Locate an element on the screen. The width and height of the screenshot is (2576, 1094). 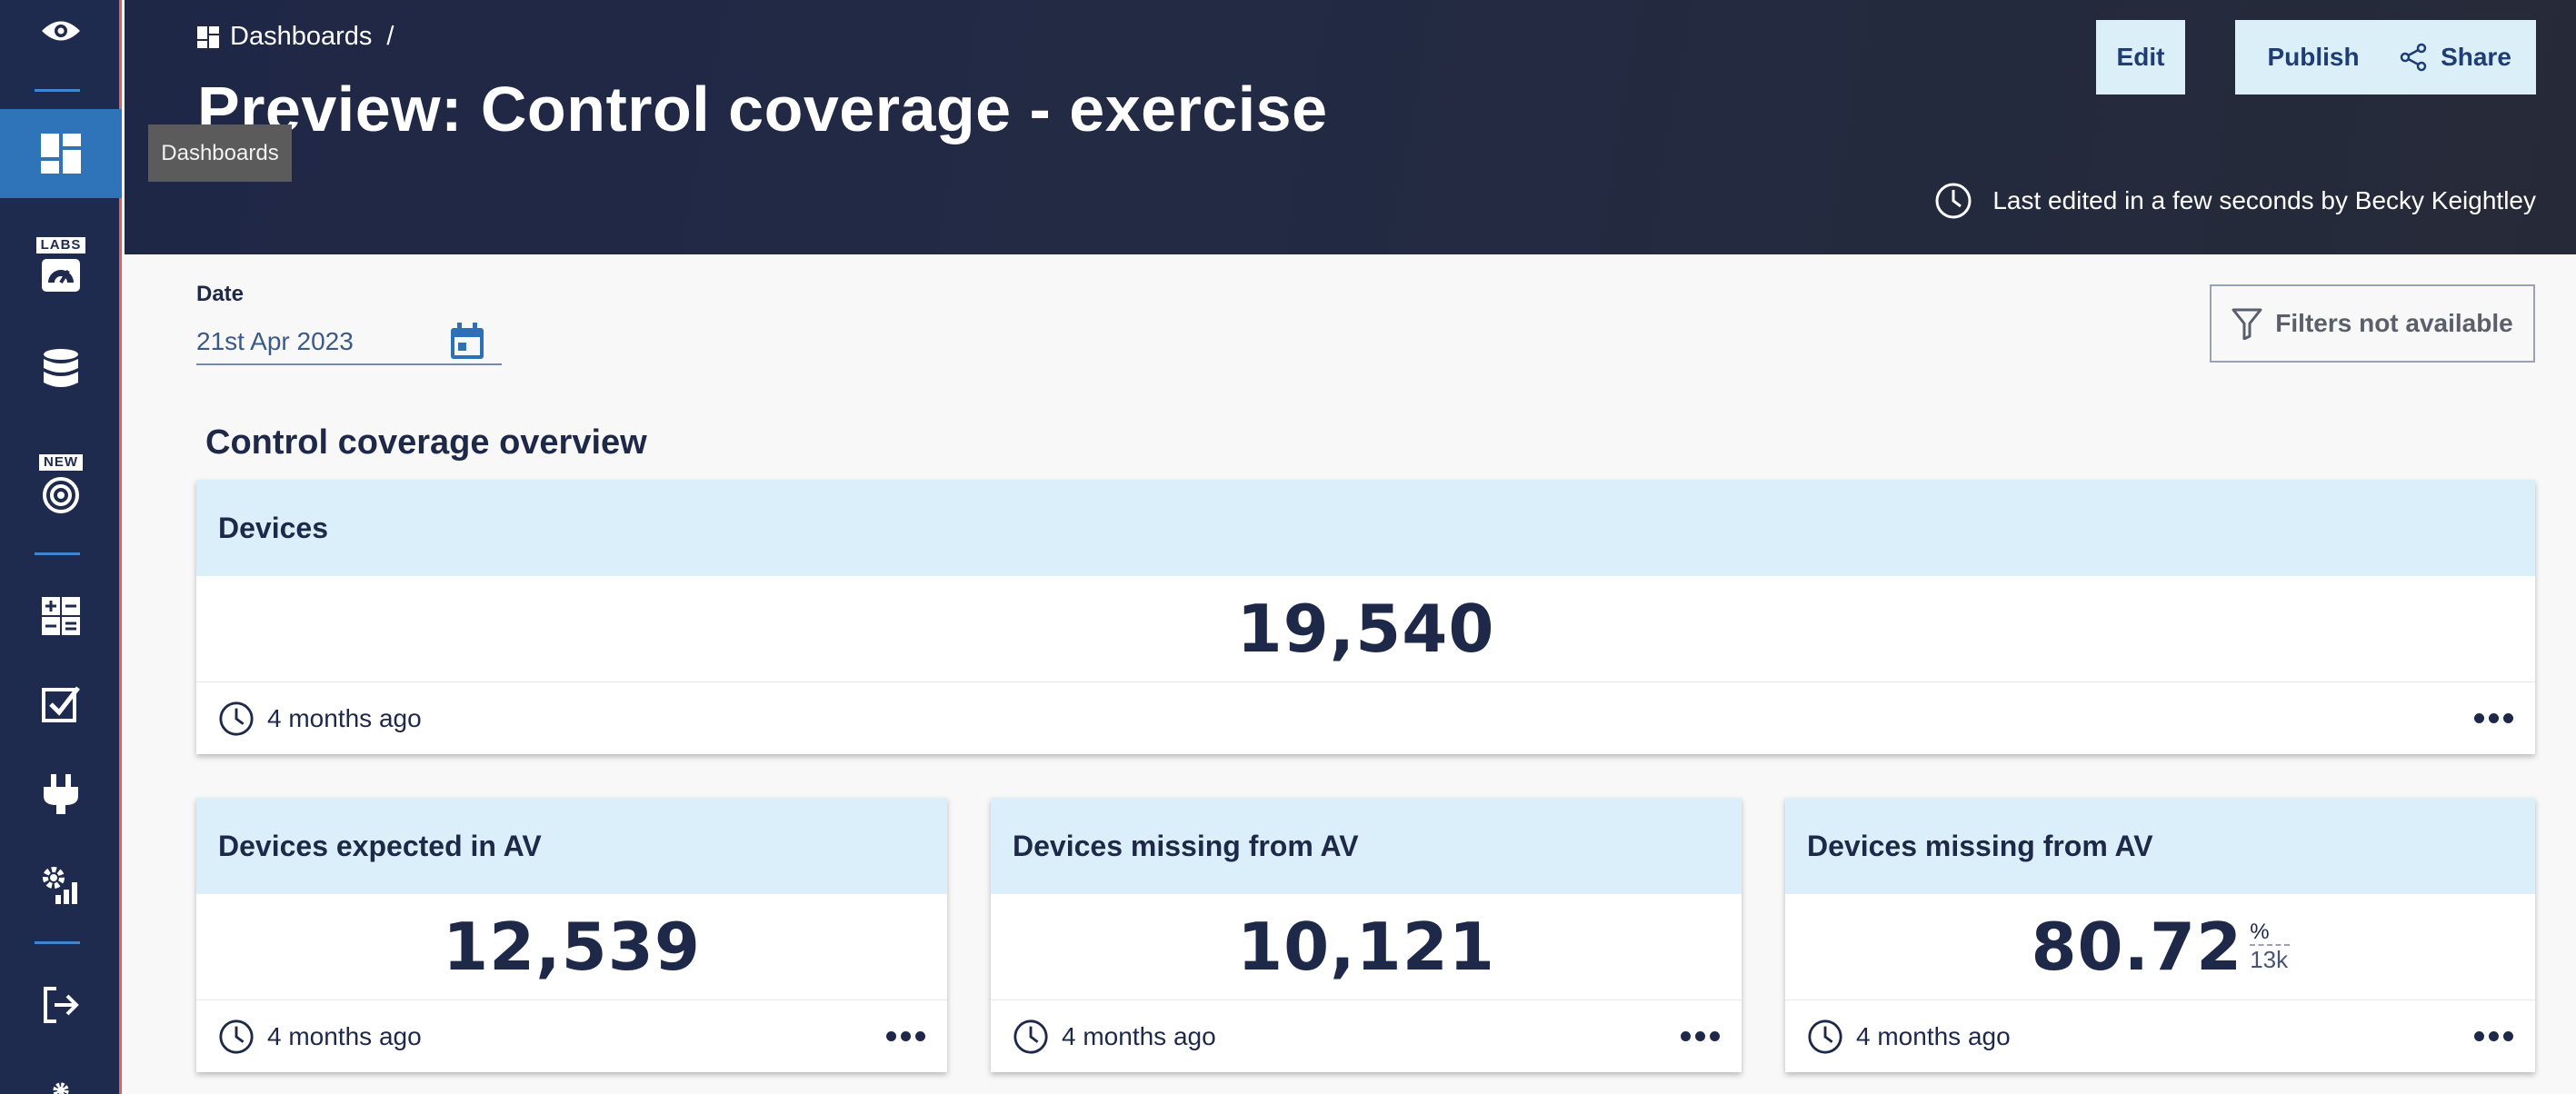
new-badge: NEW is located at coordinates (61, 462).